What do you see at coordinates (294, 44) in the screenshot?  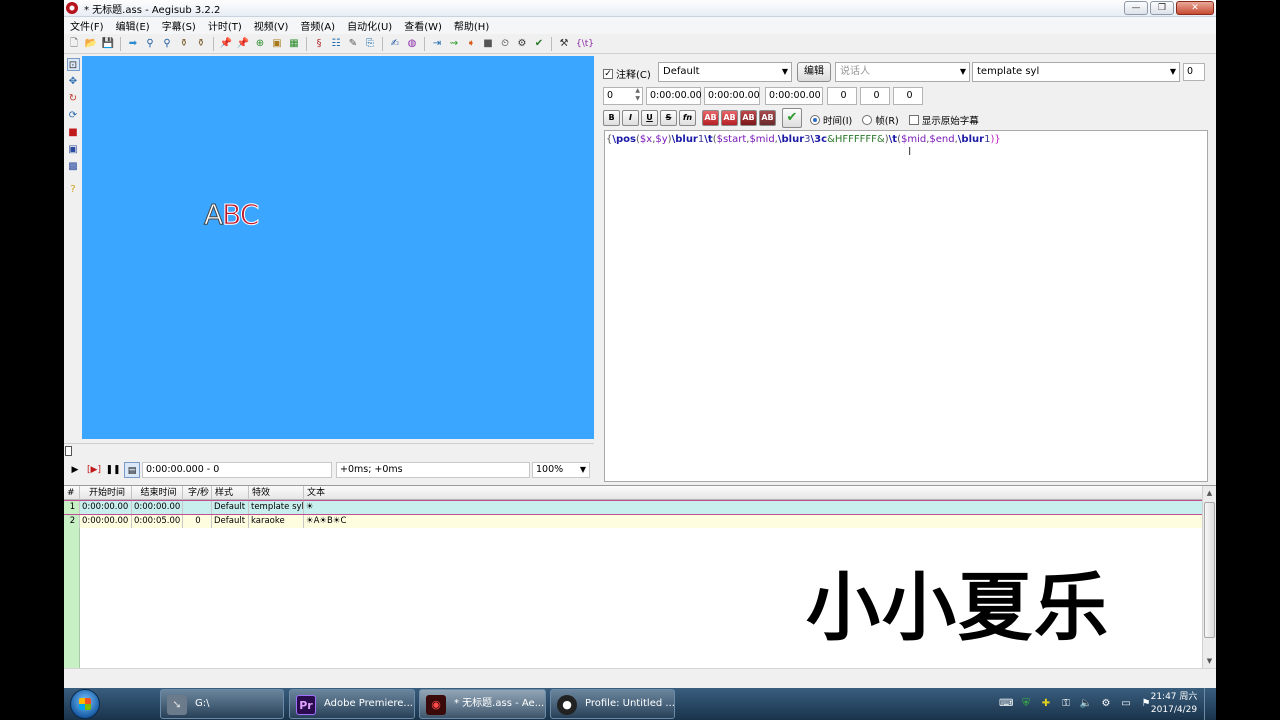 I see `keyframe-icon: ▦` at bounding box center [294, 44].